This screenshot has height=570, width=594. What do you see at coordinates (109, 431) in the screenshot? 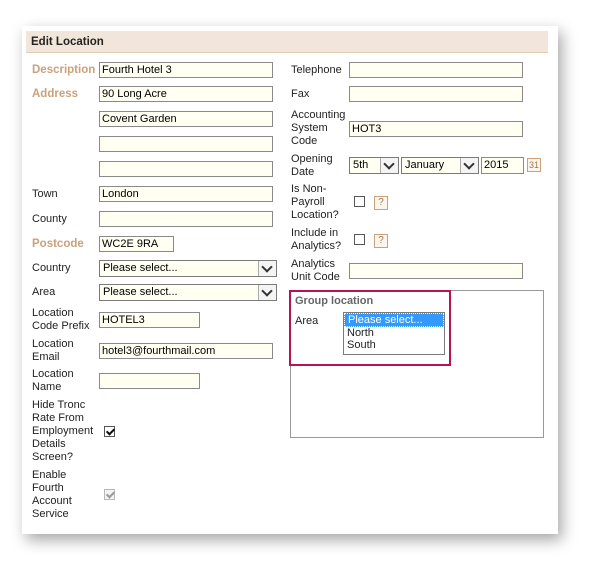
I see `hide-tronc-checkbox` at bounding box center [109, 431].